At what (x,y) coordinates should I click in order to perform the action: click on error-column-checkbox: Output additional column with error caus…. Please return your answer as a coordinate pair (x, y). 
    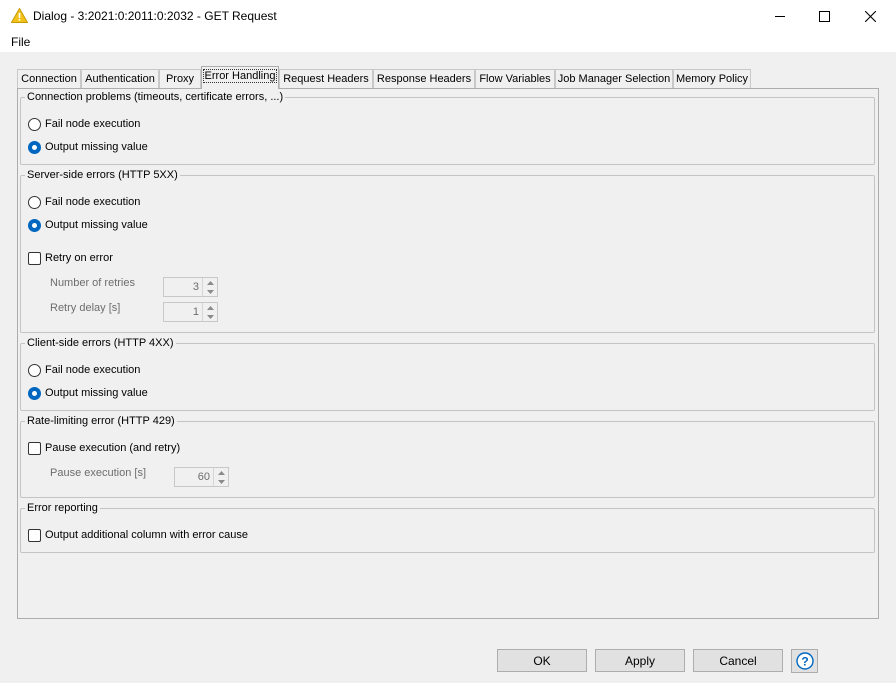
    Looking at the image, I should click on (138, 535).